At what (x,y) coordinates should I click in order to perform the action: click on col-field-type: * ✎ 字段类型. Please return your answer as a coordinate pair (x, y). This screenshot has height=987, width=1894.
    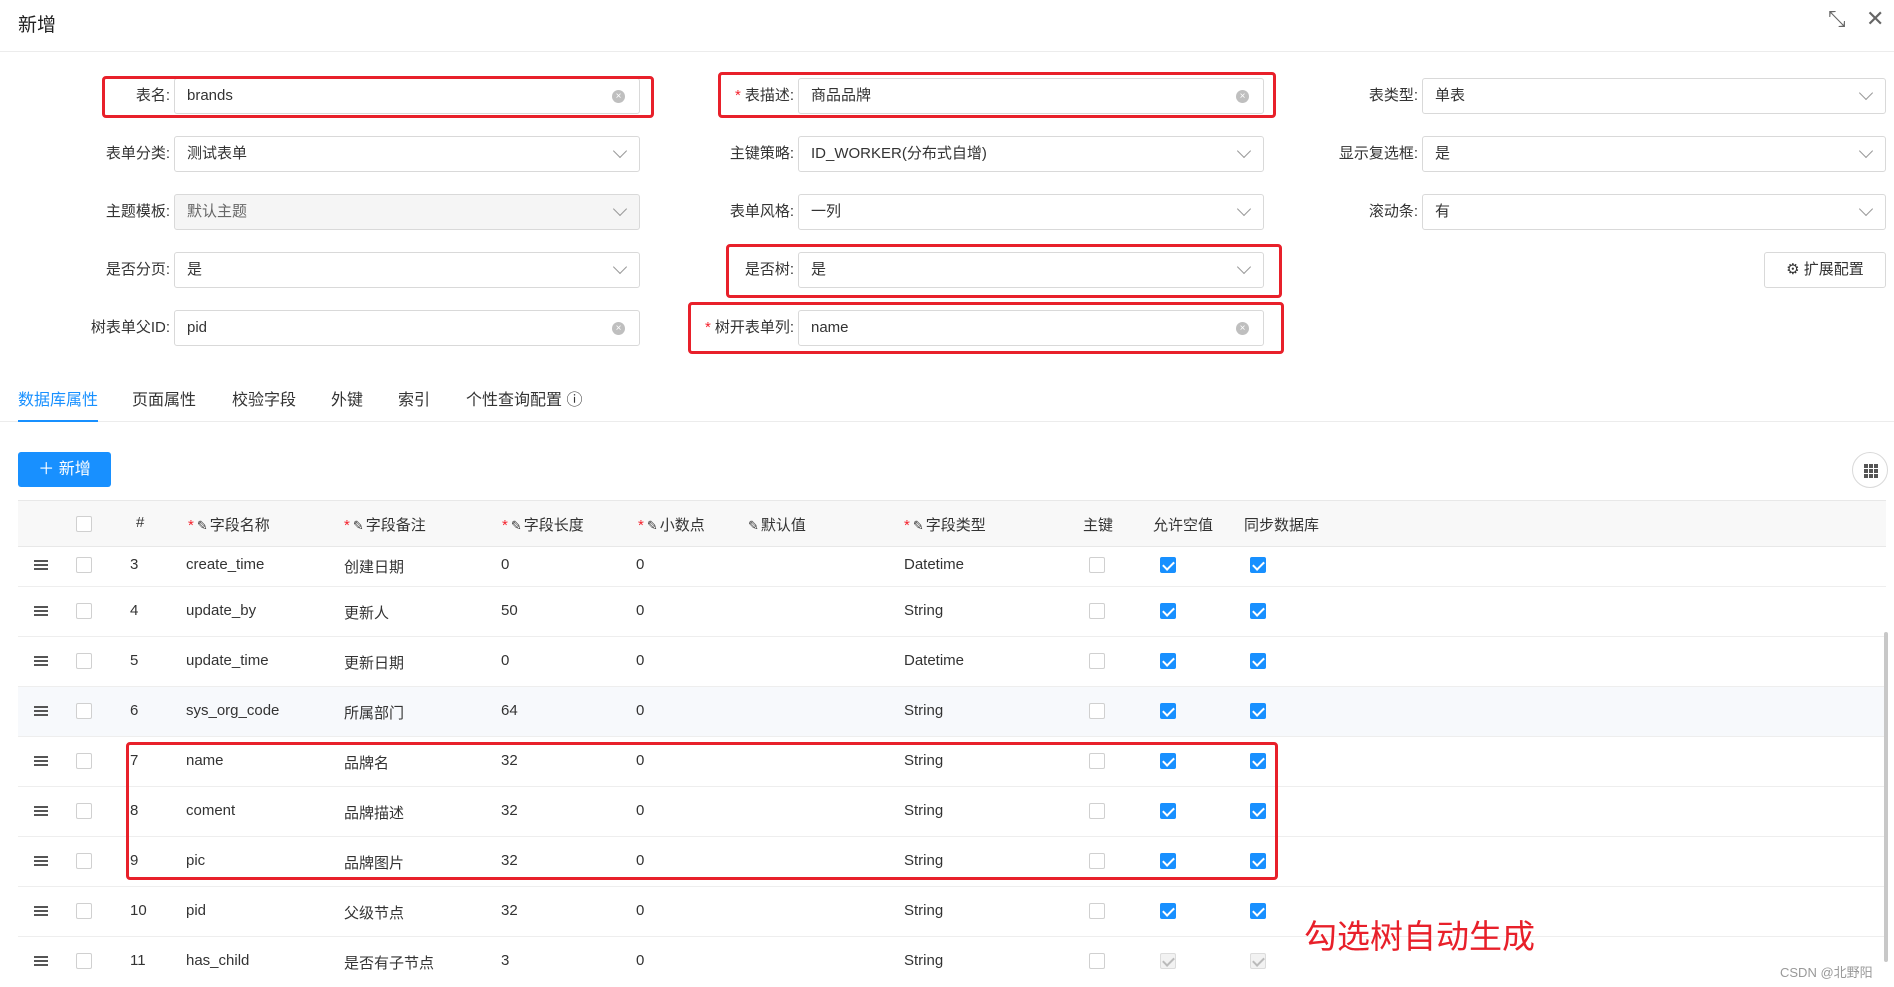
    Looking at the image, I should click on (945, 524).